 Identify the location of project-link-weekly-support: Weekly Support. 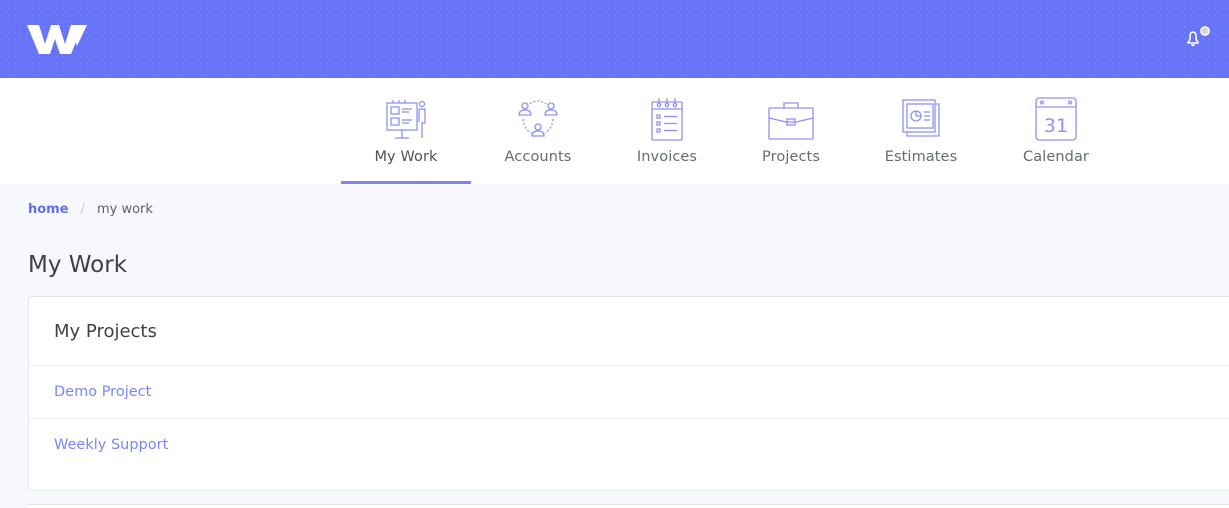
(111, 445).